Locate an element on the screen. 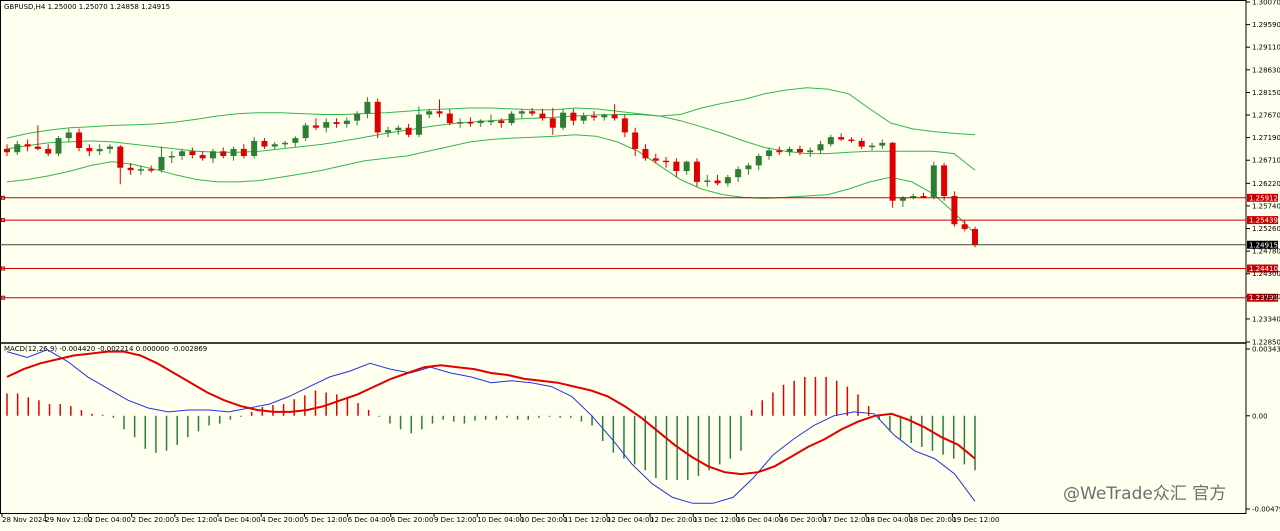 The width and height of the screenshot is (1280, 531). y-tick-label: 1.27190 is located at coordinates (1266, 138).